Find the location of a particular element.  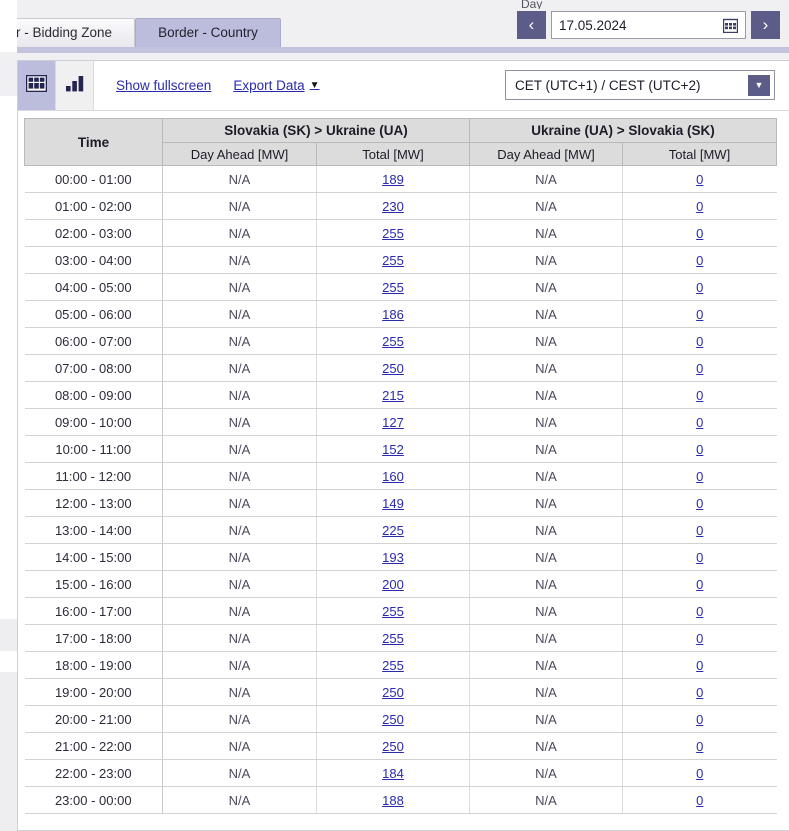

cell-sk-ua-total-link: 160 is located at coordinates (393, 476).